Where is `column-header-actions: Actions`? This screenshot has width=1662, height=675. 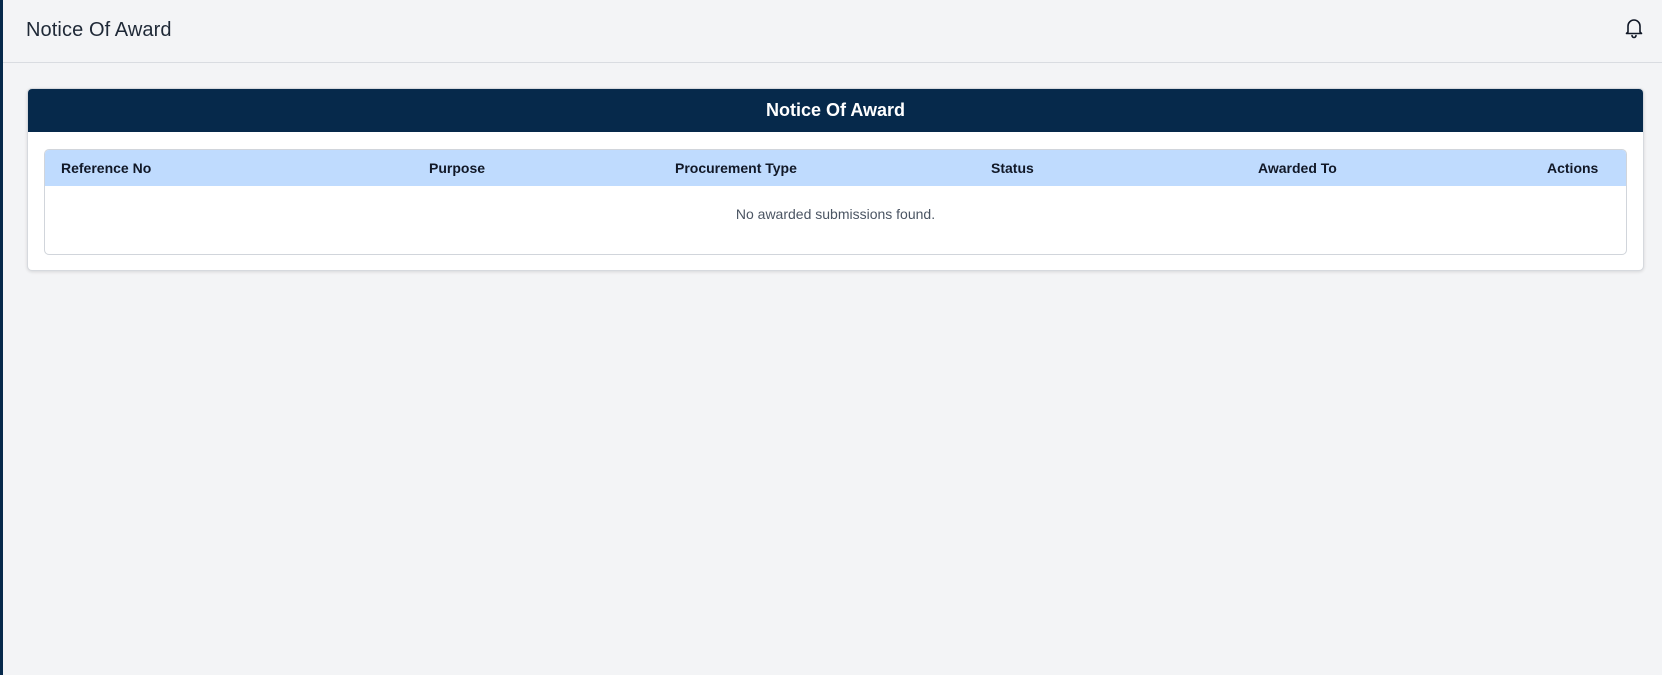 column-header-actions: Actions is located at coordinates (1573, 168).